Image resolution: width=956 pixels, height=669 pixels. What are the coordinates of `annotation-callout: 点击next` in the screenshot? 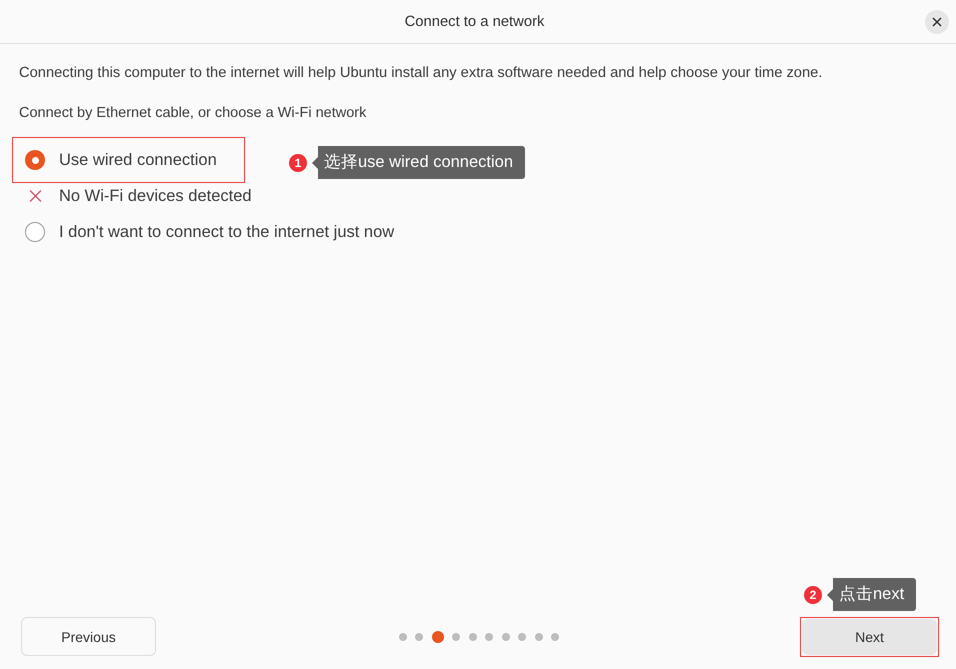 It's located at (871, 594).